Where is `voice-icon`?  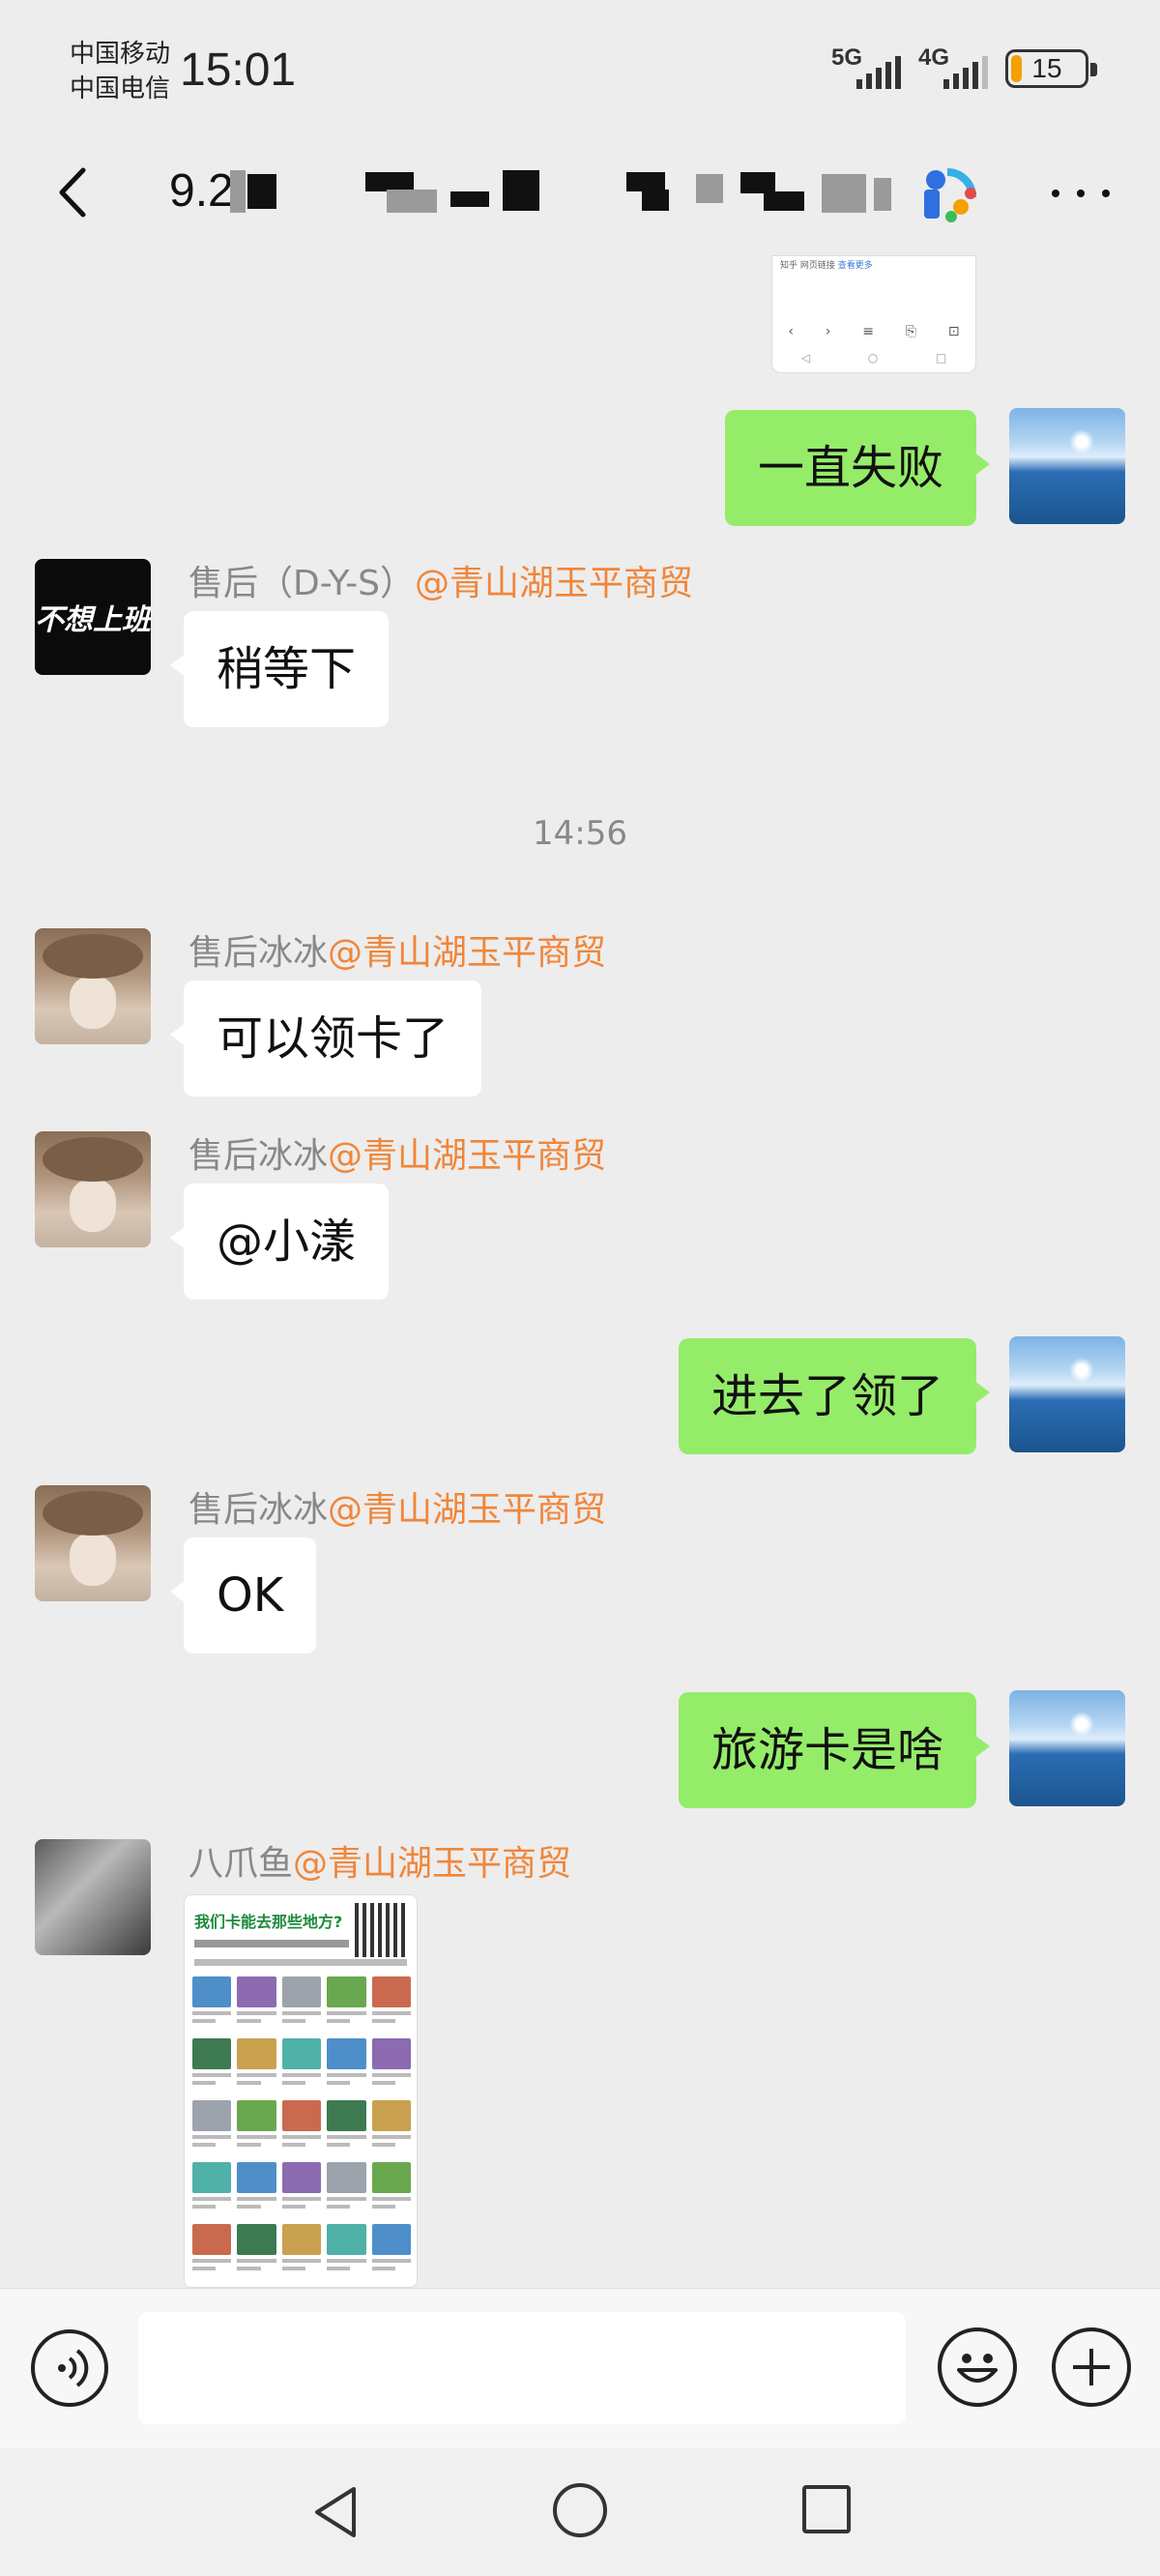
voice-icon is located at coordinates (74, 2368).